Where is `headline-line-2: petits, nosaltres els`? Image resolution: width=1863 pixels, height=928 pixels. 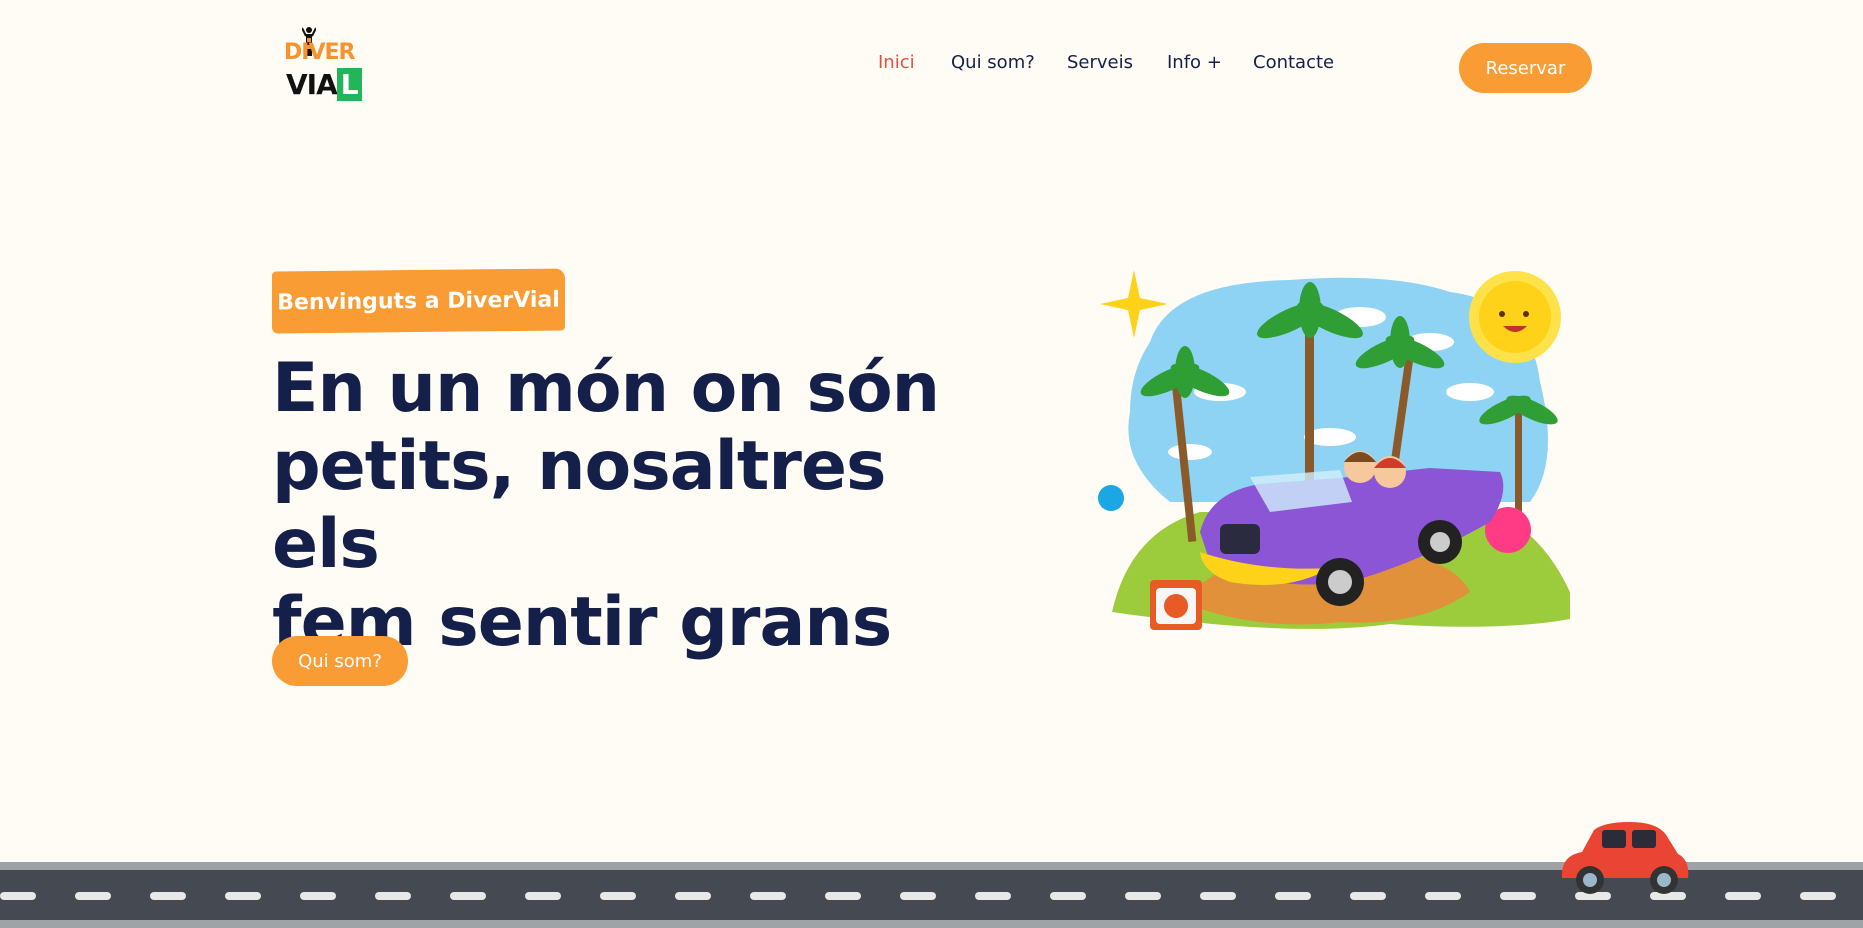
headline-line-2: petits, nosaltres els is located at coordinates (579, 505).